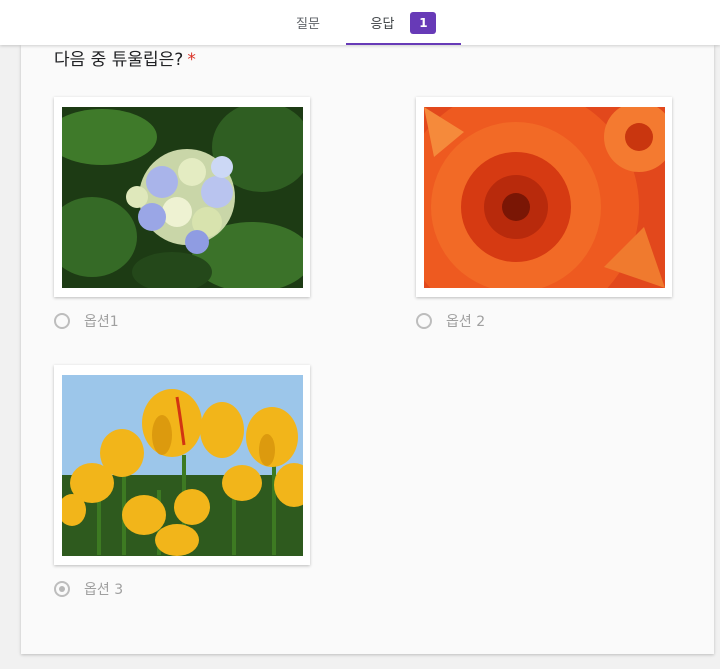  I want to click on option-2-image-frame, so click(544, 197).